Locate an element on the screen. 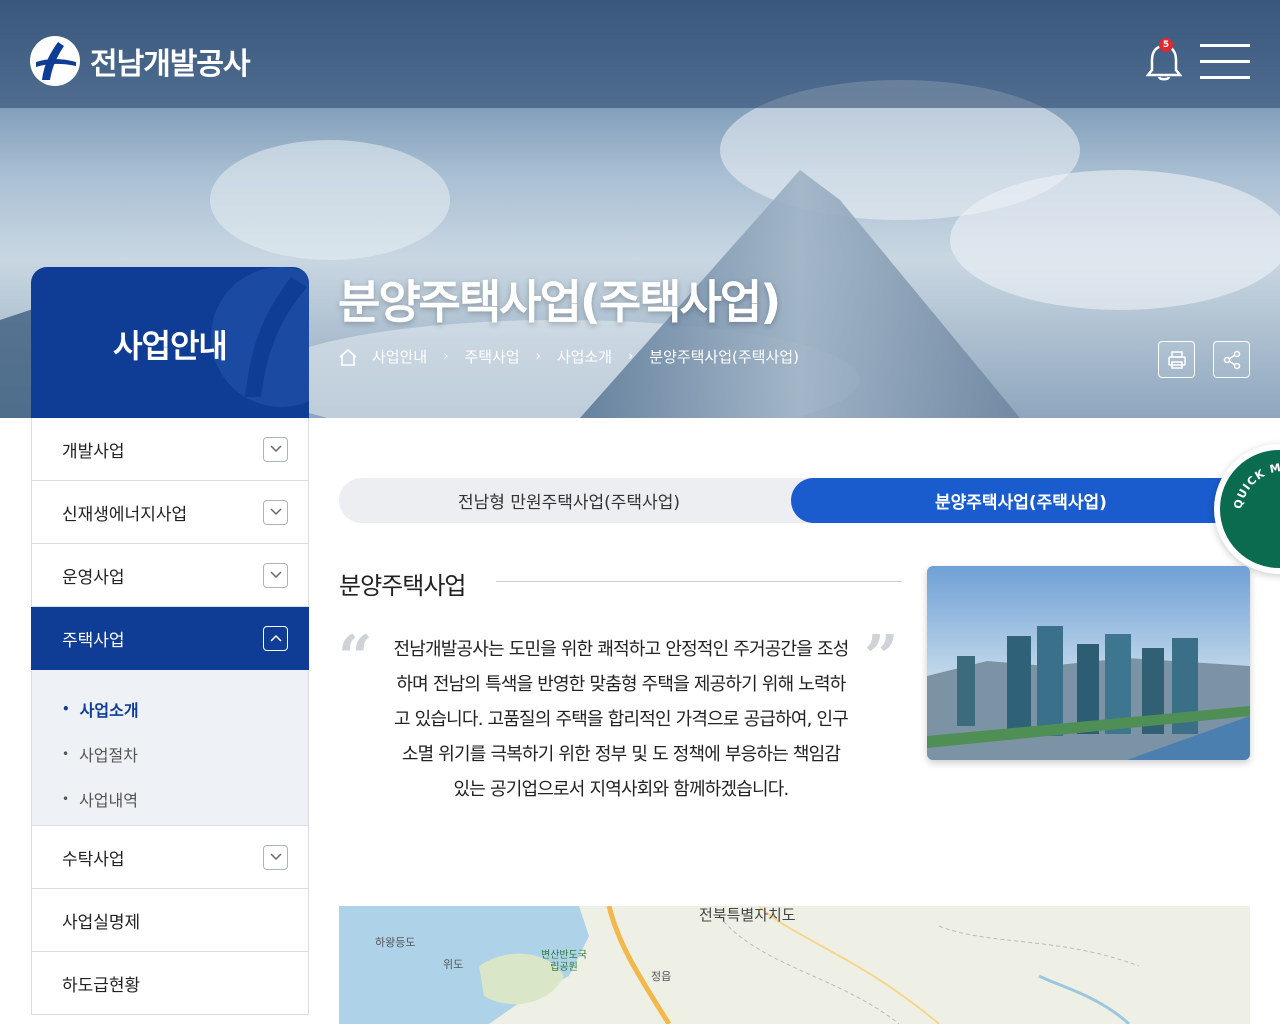 This screenshot has width=1280, height=1024. sidebar-submenu: 사업소개 사업절차 사업내역 is located at coordinates (170, 748).